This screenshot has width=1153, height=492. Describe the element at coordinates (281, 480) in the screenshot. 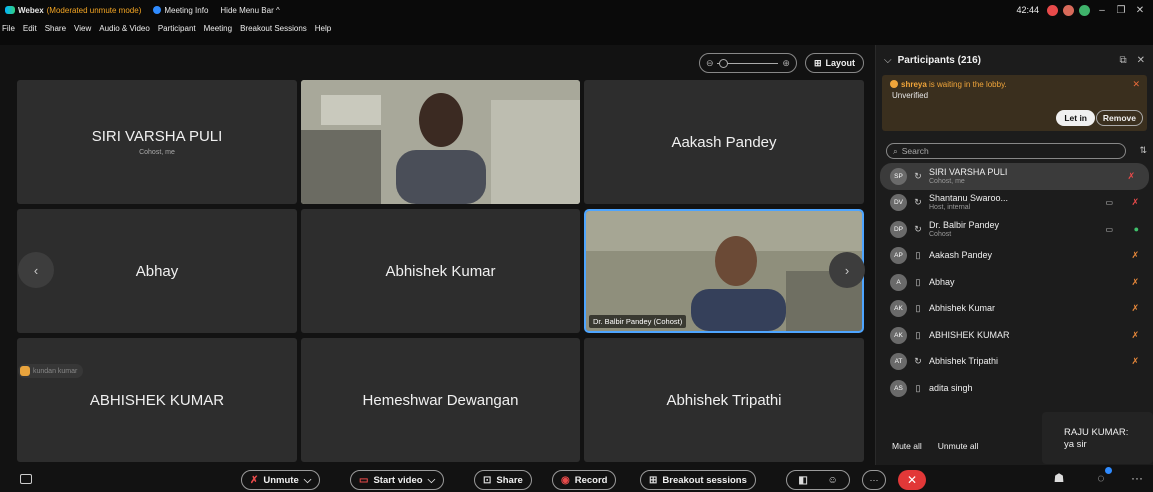

I see `unmute-button: ✗ Unmute ⌵` at that location.